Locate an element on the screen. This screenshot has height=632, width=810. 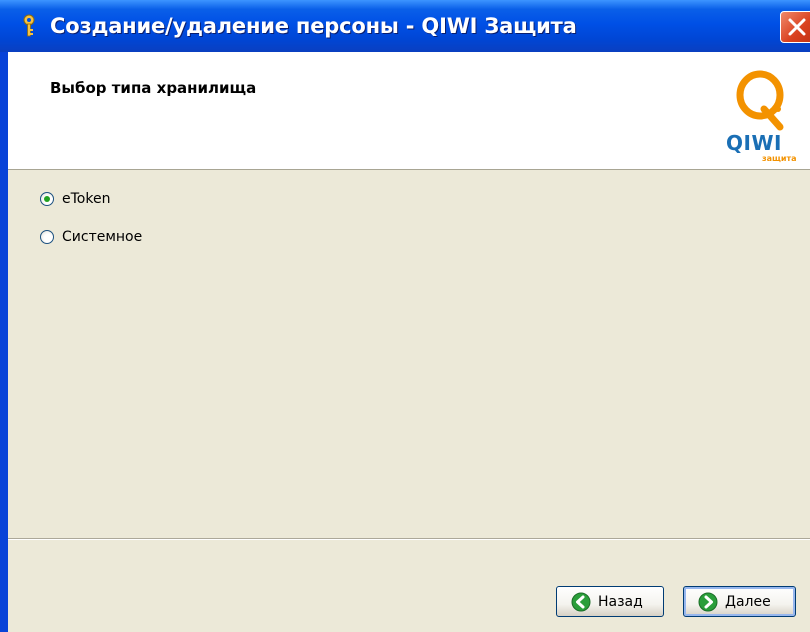
window-title: Создание/удаление персоны - QIWI Защита is located at coordinates (313, 26).